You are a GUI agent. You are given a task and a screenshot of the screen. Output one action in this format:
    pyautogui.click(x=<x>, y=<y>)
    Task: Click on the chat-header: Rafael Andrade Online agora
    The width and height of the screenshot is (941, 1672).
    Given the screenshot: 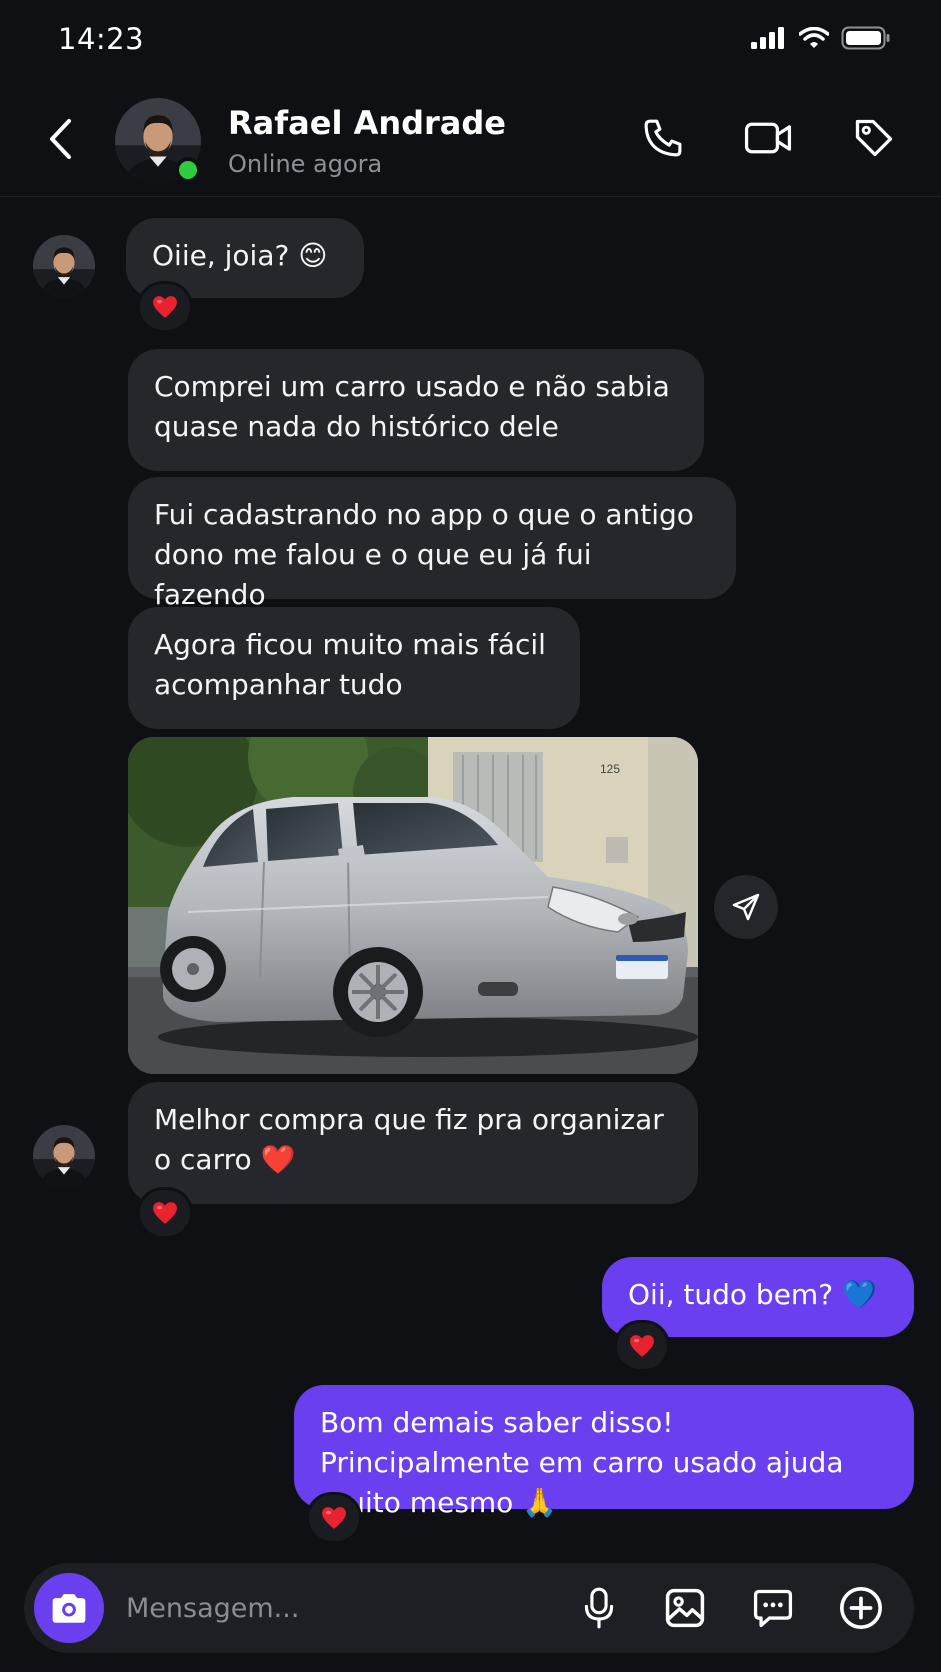 What is the action you would take?
    pyautogui.click(x=470, y=139)
    